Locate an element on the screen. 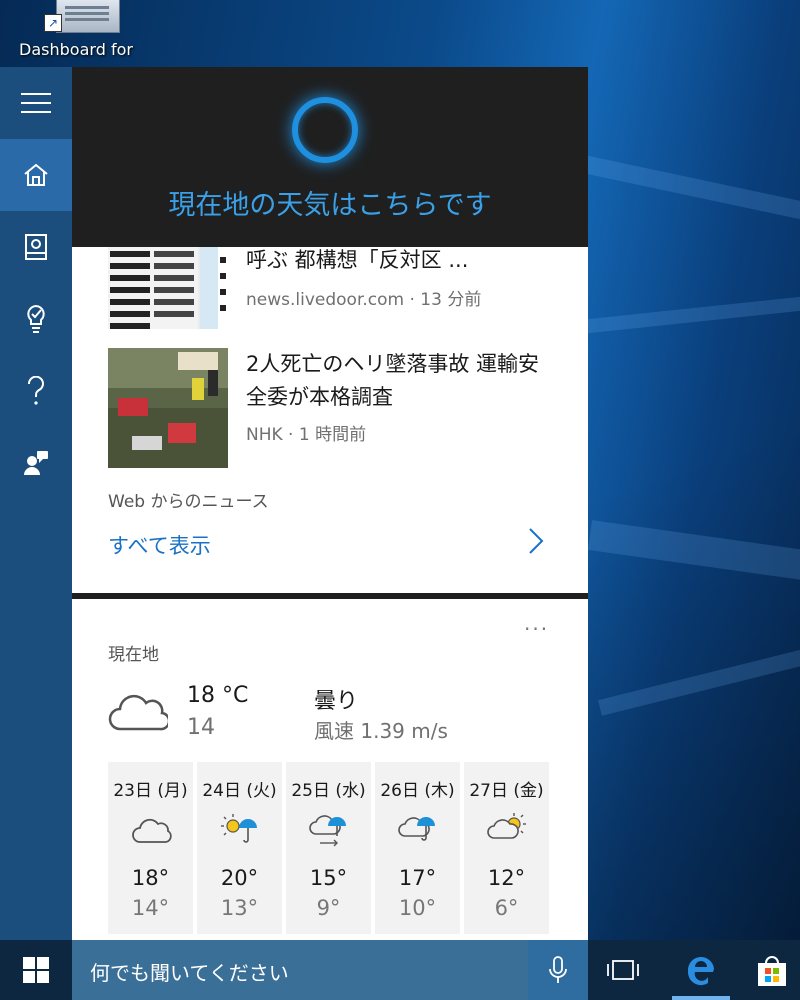 Image resolution: width=800 pixels, height=1000 pixels. forecast-day: 25日 (水) 15° 9° is located at coordinates (328, 848).